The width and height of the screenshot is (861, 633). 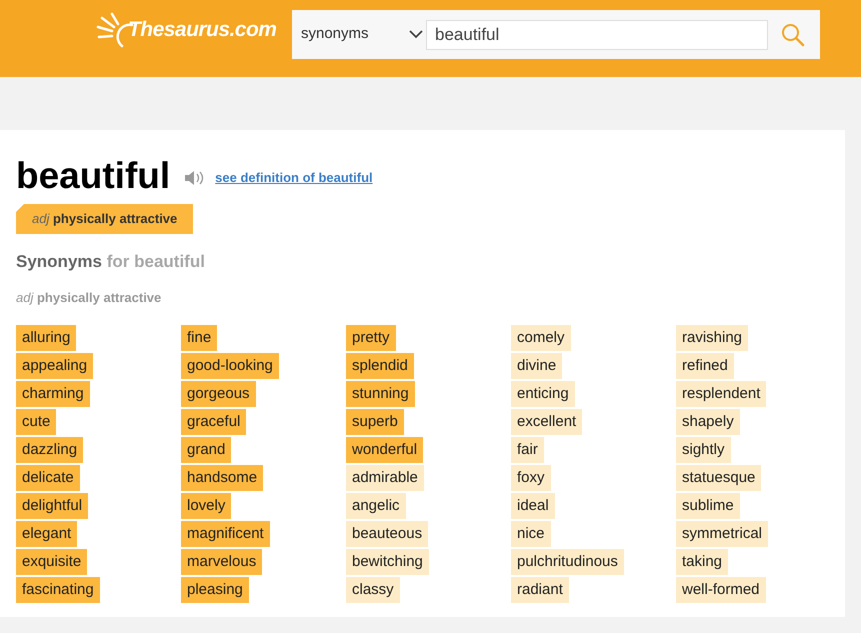 What do you see at coordinates (536, 366) in the screenshot?
I see `synonym-chip: divine` at bounding box center [536, 366].